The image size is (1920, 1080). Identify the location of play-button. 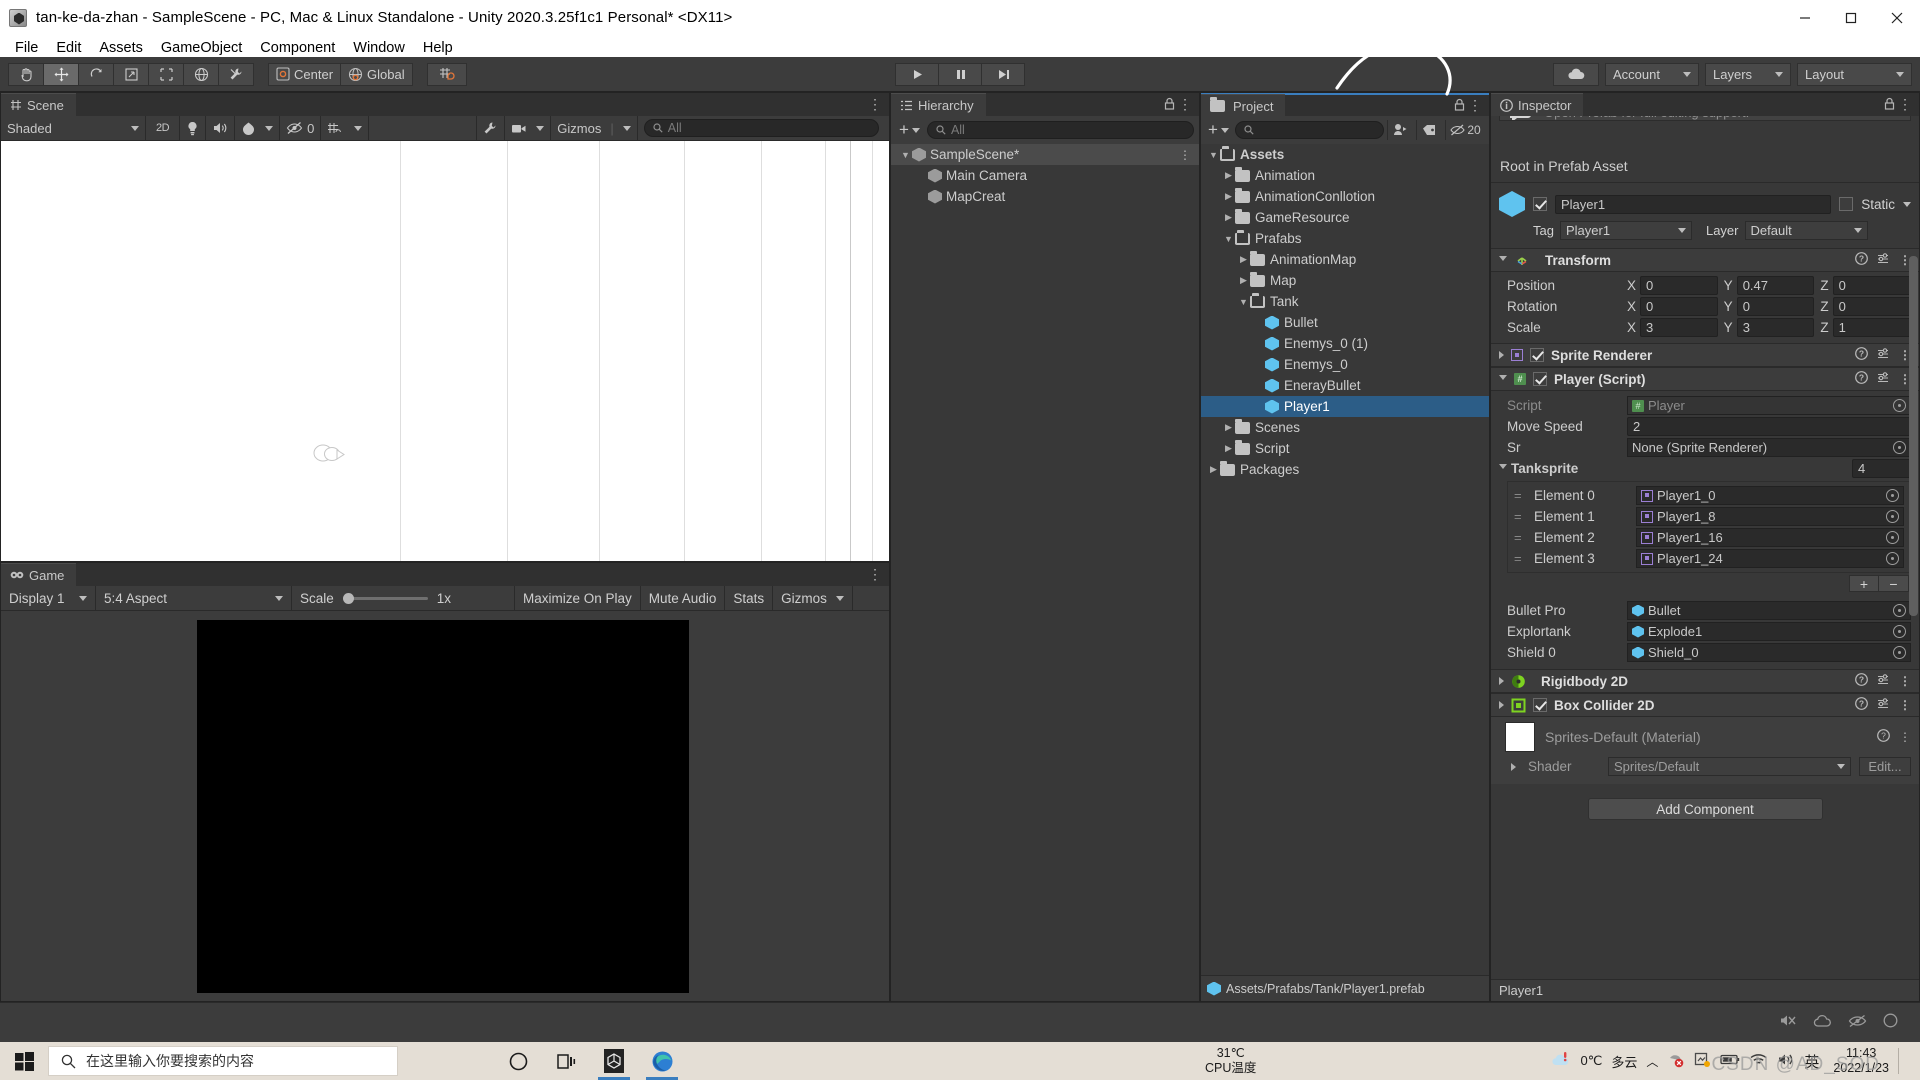
(917, 74).